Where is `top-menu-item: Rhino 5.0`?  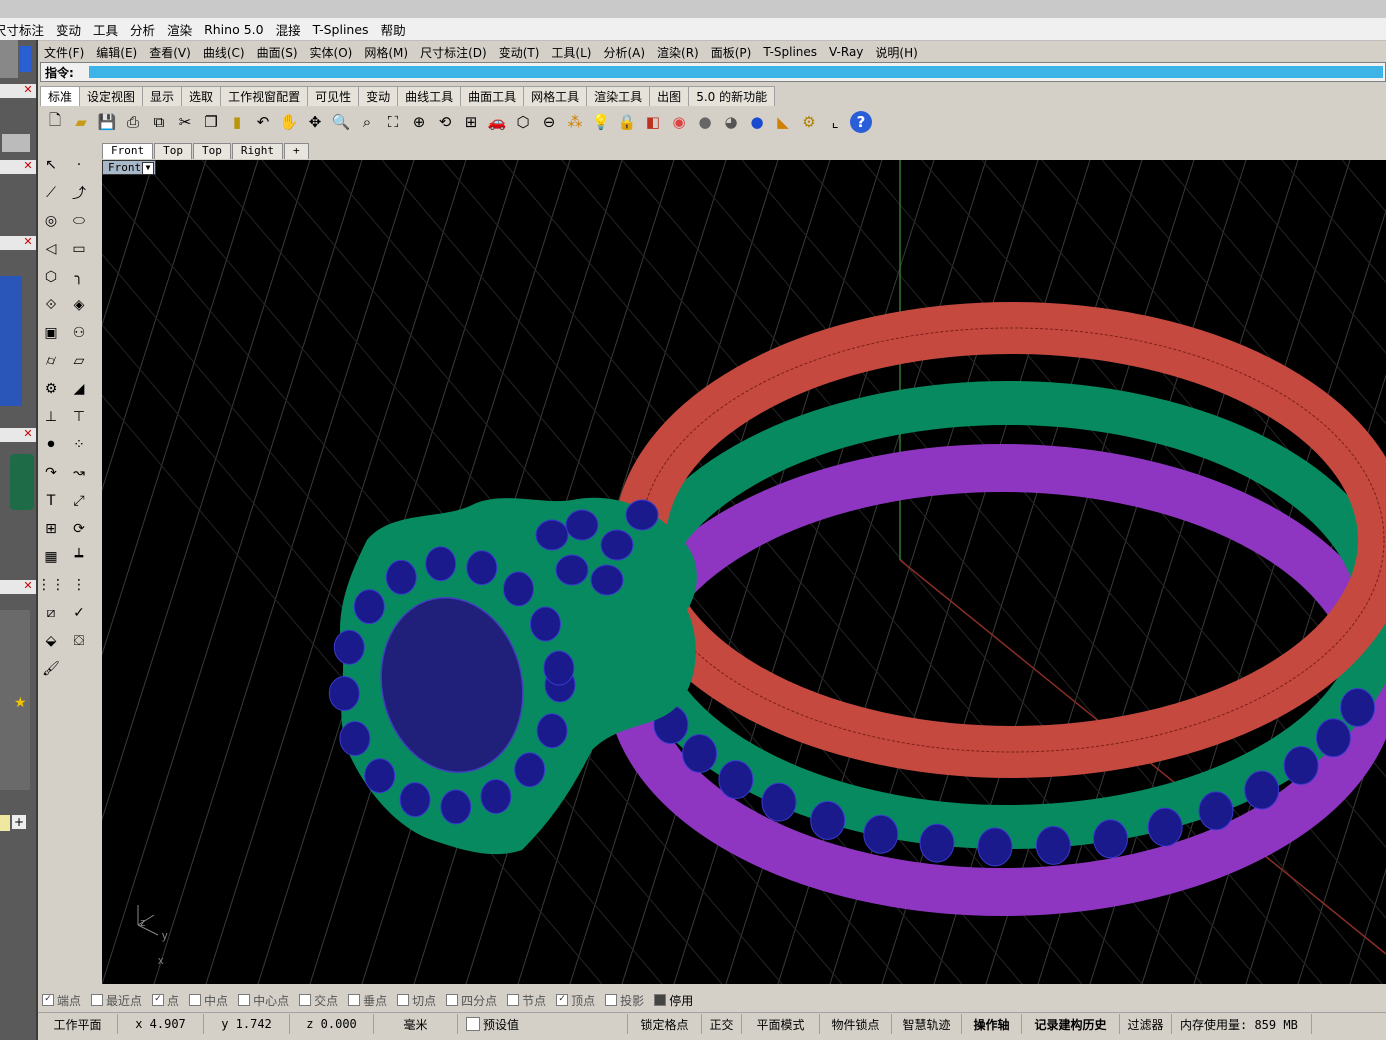 top-menu-item: Rhino 5.0 is located at coordinates (234, 29).